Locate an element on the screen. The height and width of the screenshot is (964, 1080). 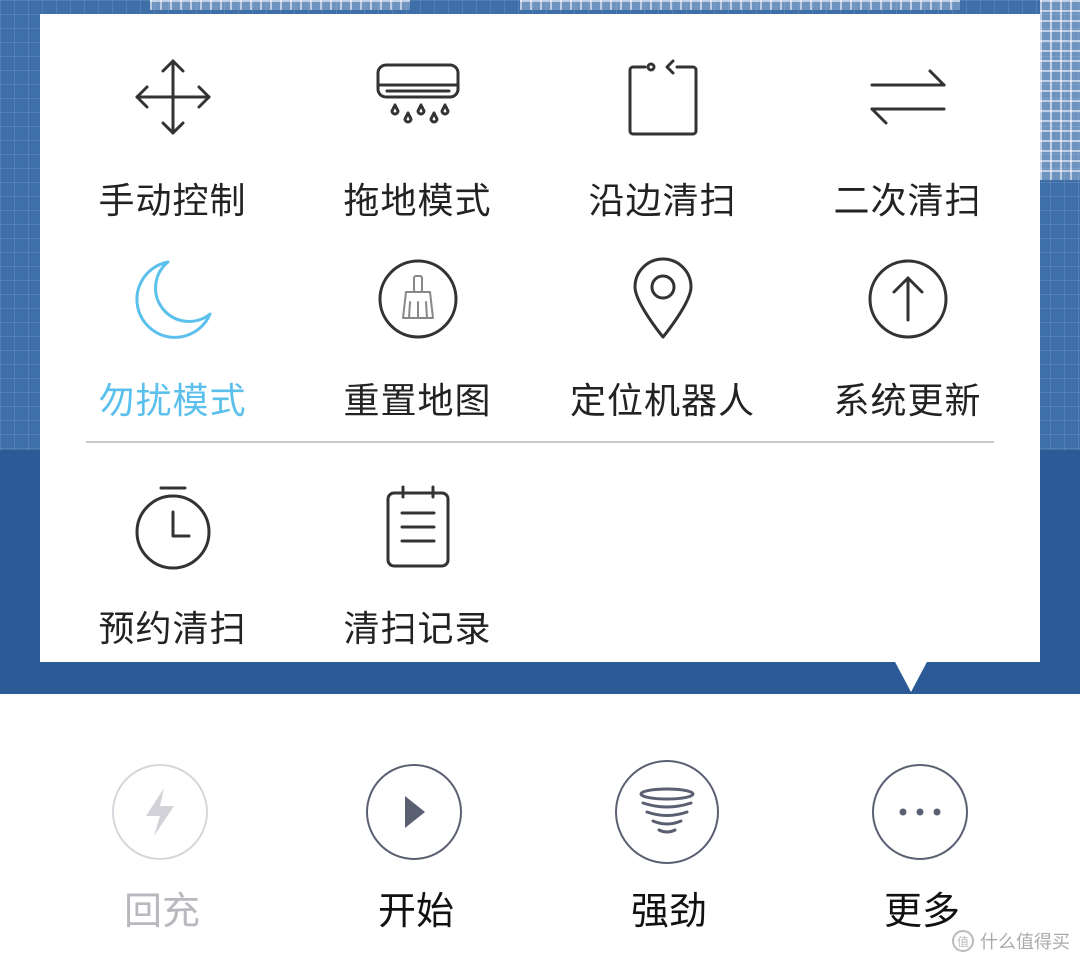
menu-item-label: 系统更新 is located at coordinates (907, 401).